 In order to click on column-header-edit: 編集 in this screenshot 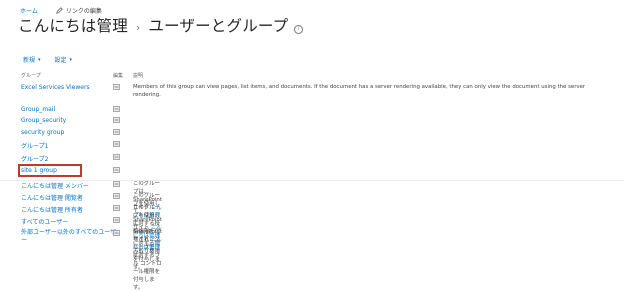, I will do `click(118, 76)`.